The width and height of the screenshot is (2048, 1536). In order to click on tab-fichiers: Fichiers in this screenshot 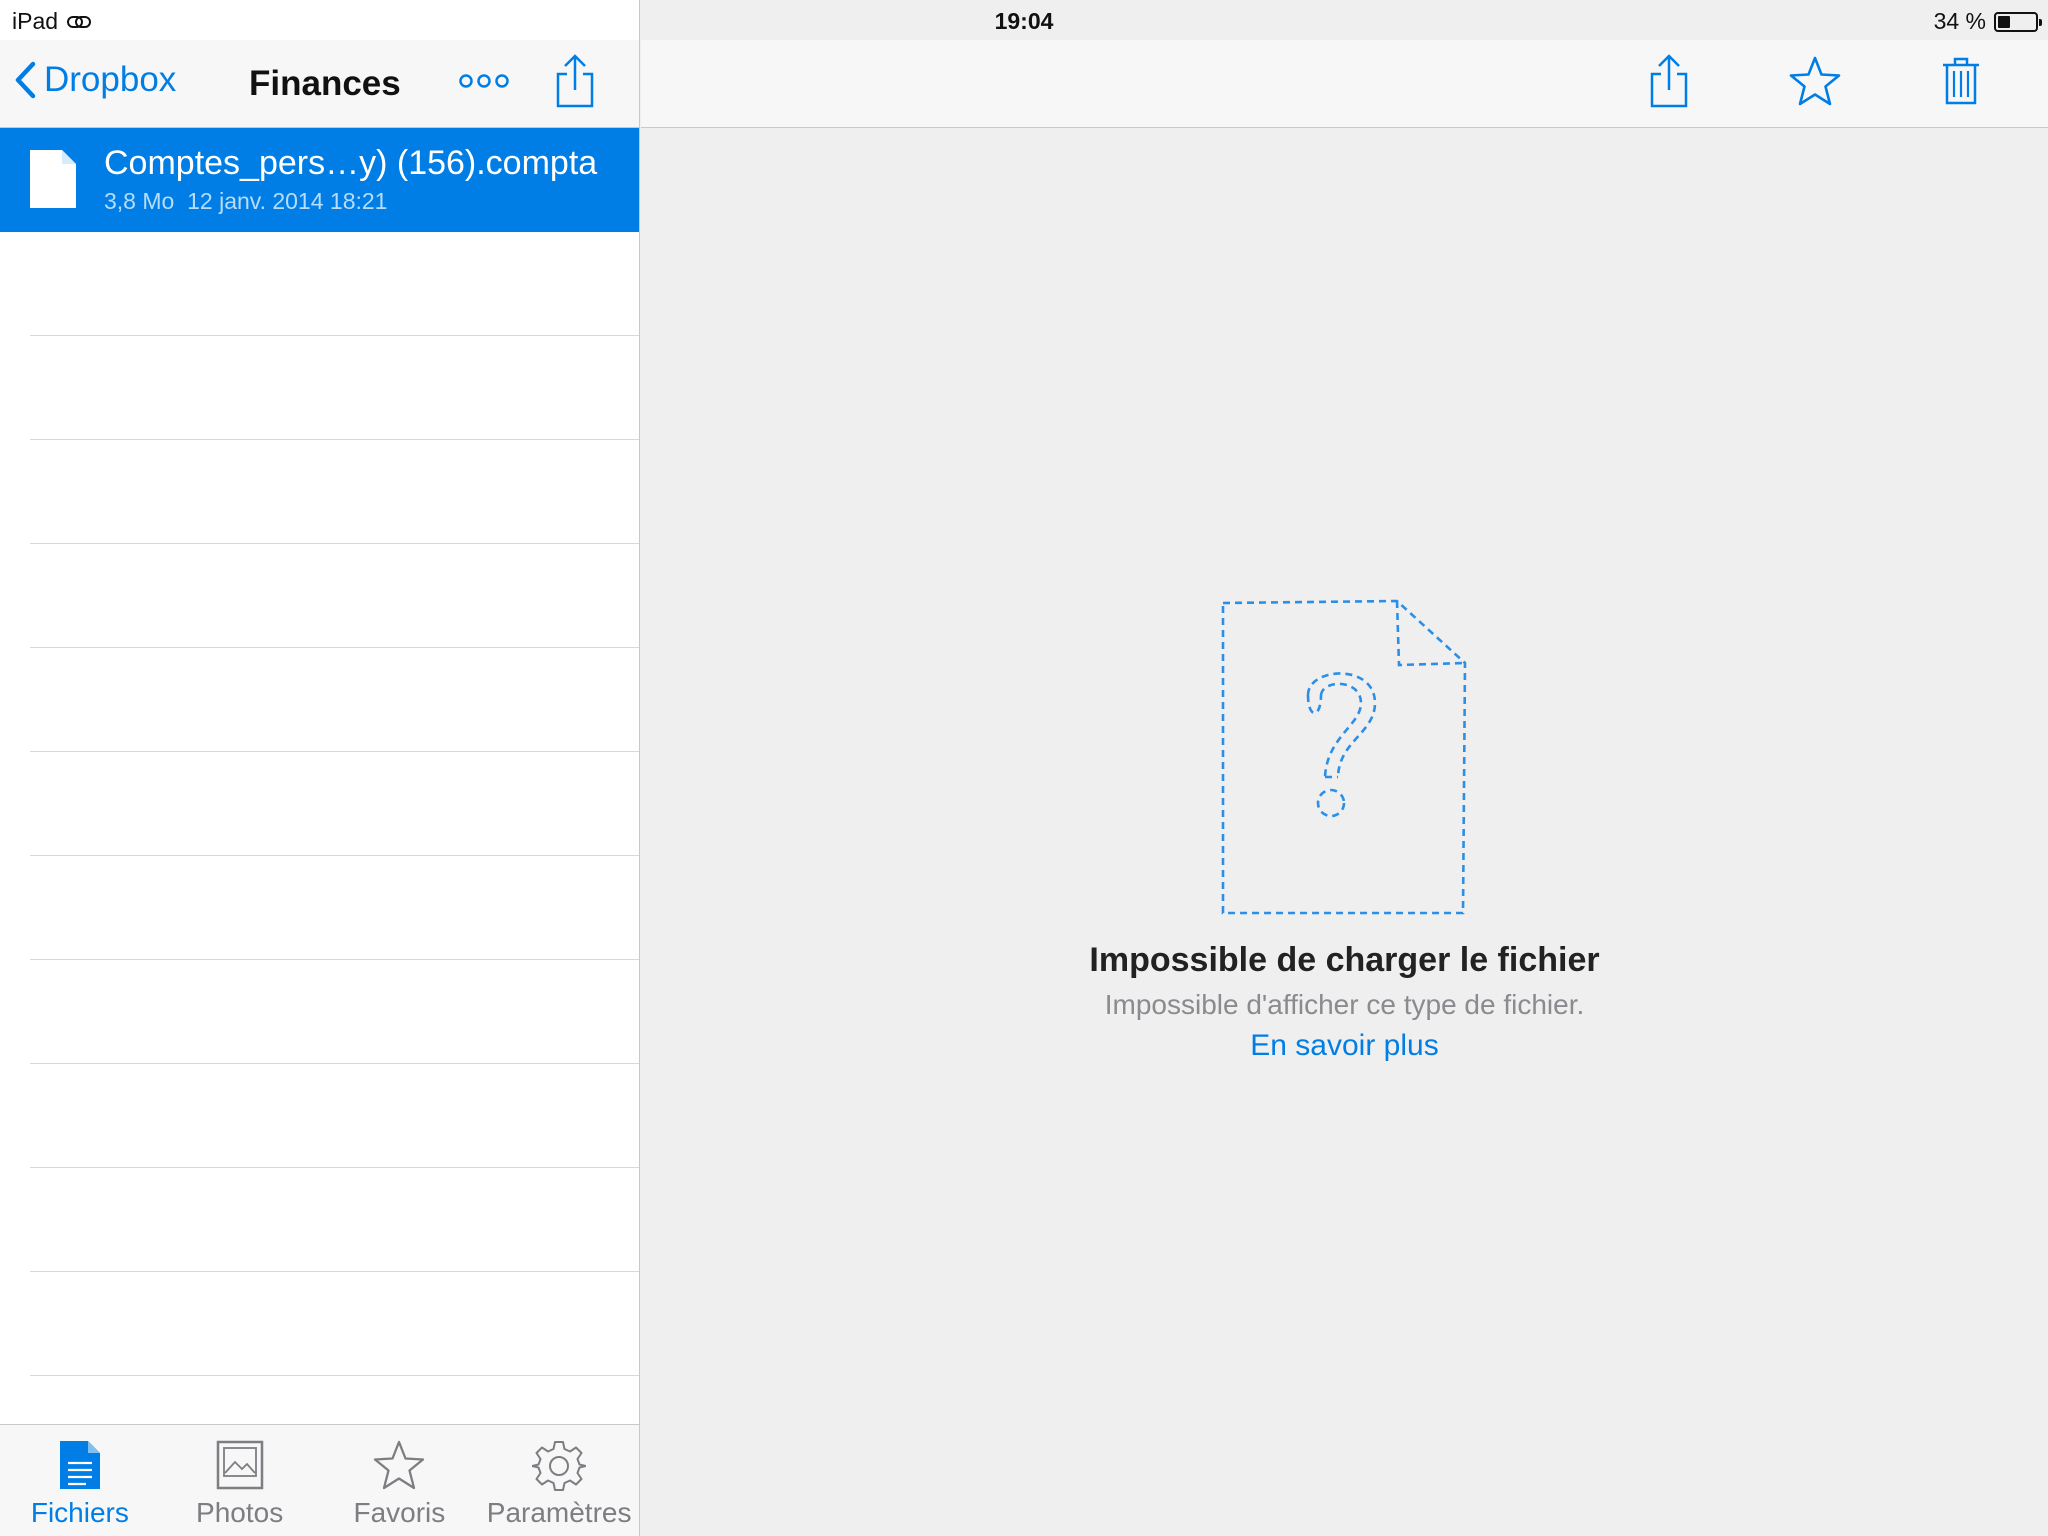, I will do `click(80, 1480)`.